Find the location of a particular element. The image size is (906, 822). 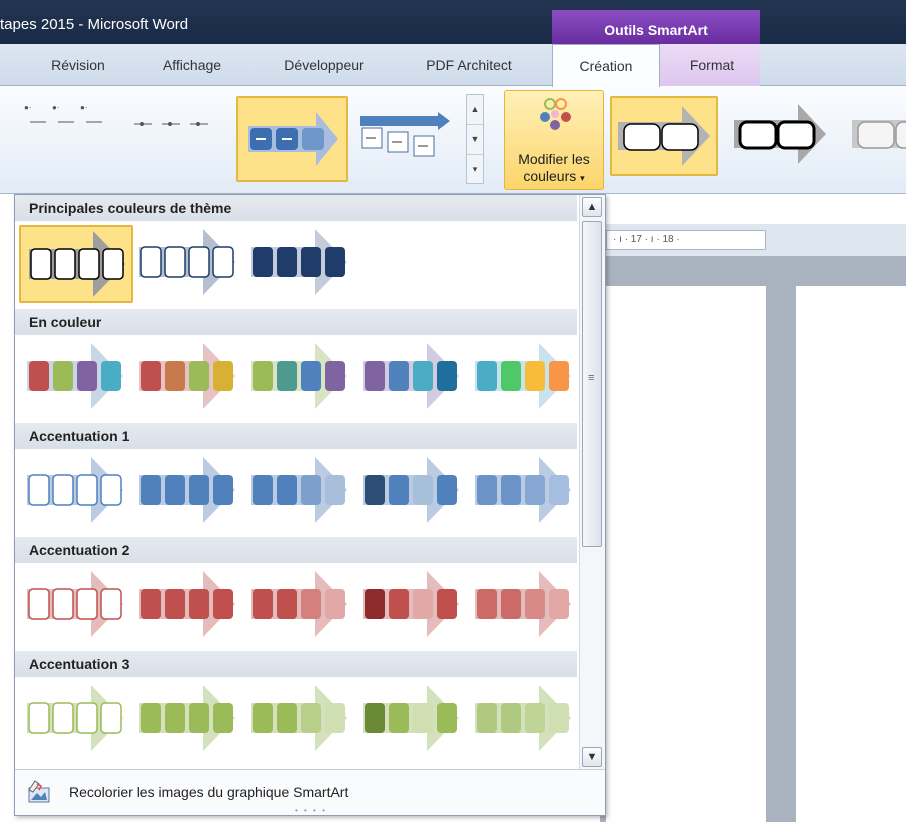

section-header-accentuation-1: Accentuation 1 is located at coordinates (296, 436).